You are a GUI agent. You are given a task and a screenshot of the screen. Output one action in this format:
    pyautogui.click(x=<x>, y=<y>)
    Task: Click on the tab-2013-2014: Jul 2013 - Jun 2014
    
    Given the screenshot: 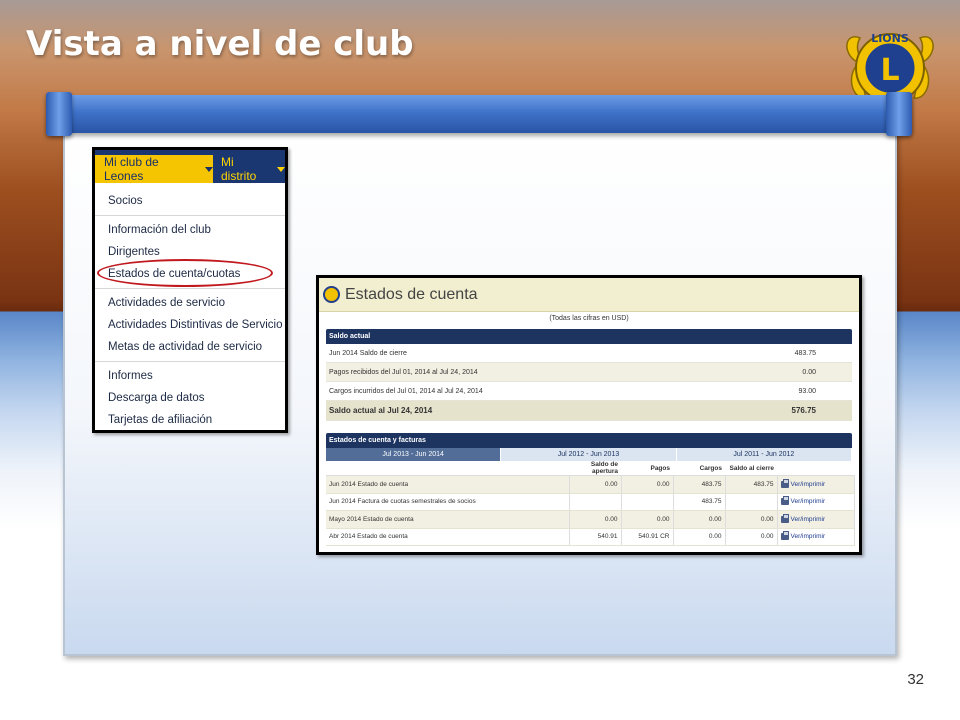 What is the action you would take?
    pyautogui.click(x=414, y=454)
    